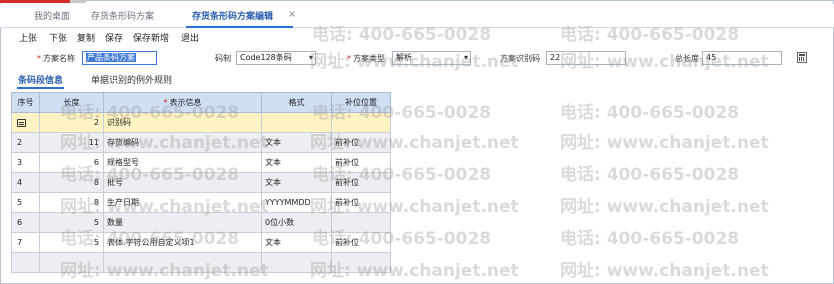 This screenshot has width=834, height=284. I want to click on calculator-icon, so click(802, 57).